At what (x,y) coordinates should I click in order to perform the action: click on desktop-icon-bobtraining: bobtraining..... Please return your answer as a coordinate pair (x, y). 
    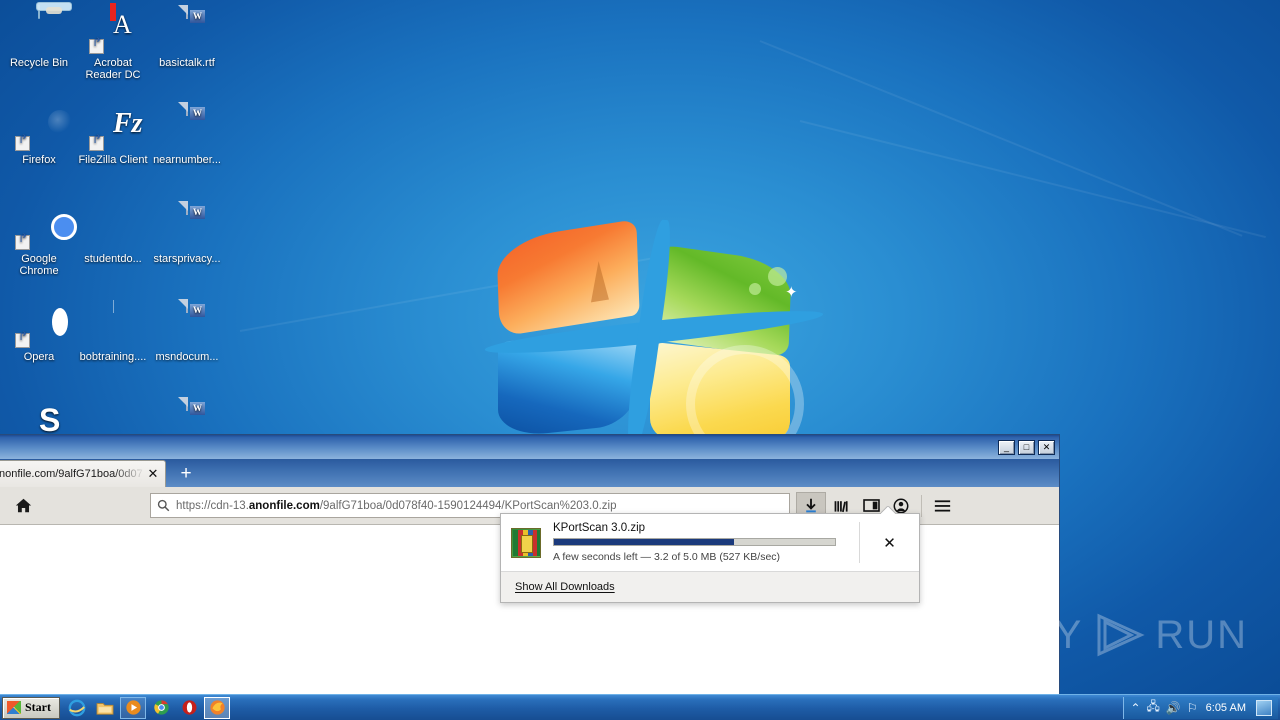
    Looking at the image, I should click on (113, 331).